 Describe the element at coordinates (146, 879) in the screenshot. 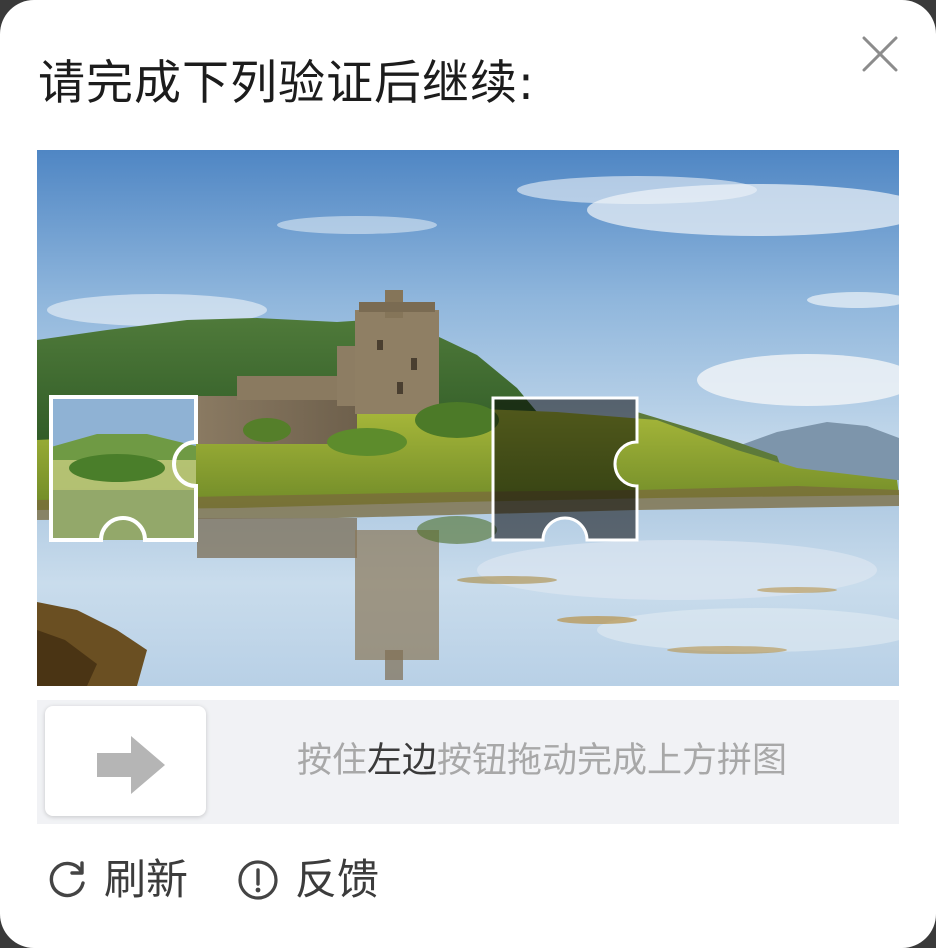

I see `refresh-label: 刷新` at that location.